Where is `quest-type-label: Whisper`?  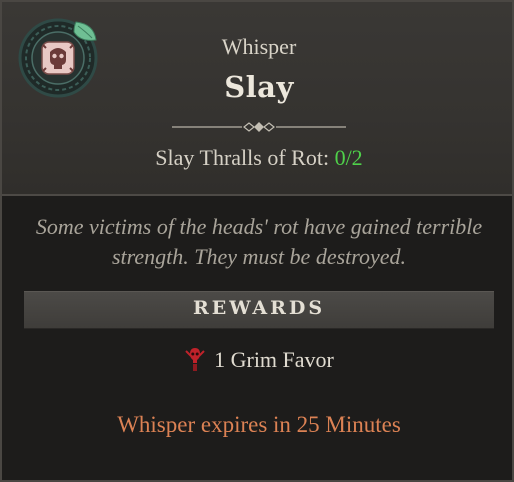
quest-type-label: Whisper is located at coordinates (259, 46).